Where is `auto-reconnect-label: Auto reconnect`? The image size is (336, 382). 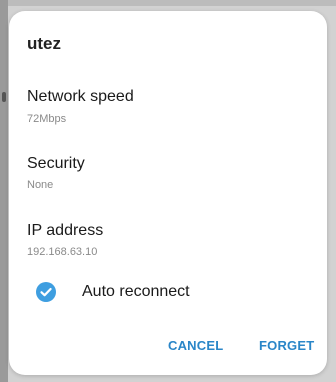 auto-reconnect-label: Auto reconnect is located at coordinates (136, 292).